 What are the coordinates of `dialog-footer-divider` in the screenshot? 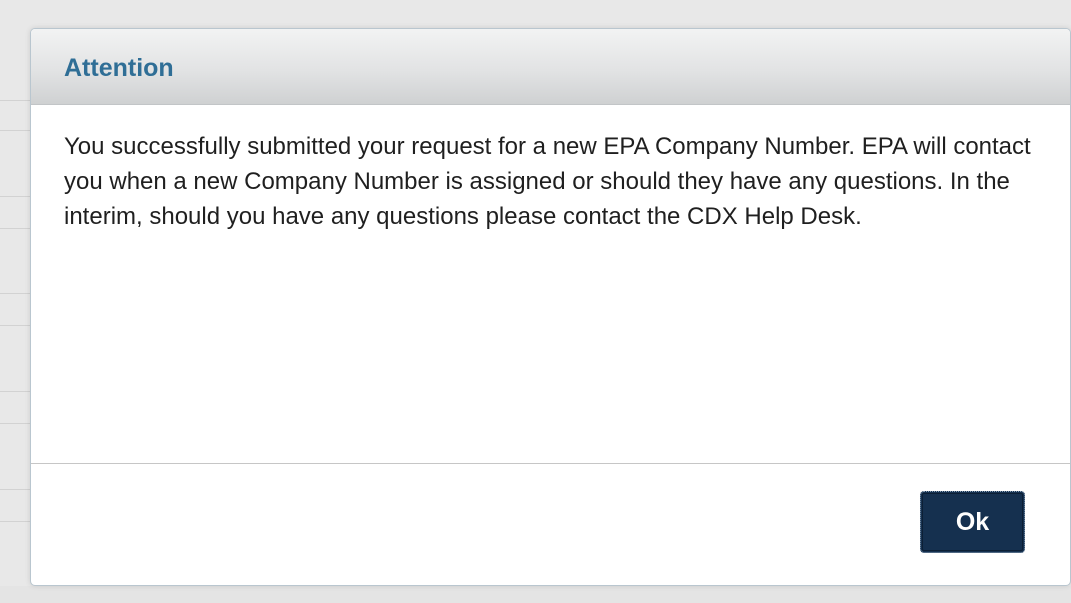 It's located at (550, 463).